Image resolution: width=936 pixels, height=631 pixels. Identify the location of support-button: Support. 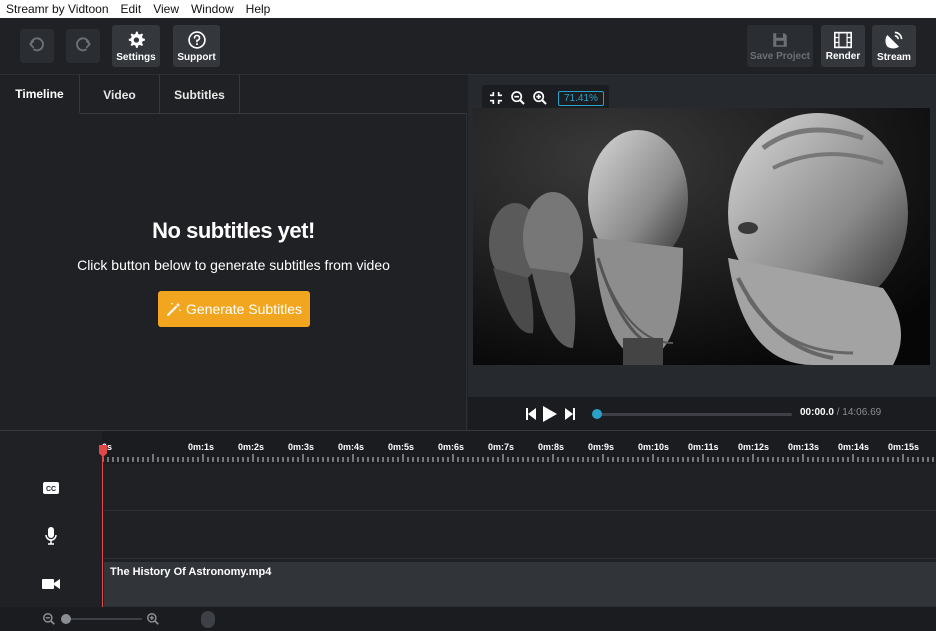
(196, 46).